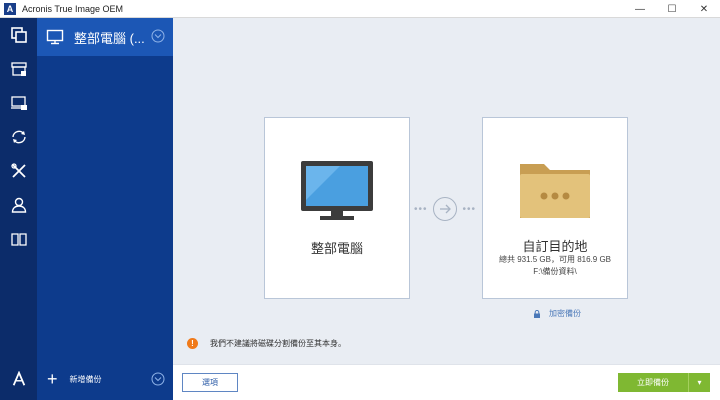 The image size is (720, 400). I want to click on help-book-icon, so click(18, 239).